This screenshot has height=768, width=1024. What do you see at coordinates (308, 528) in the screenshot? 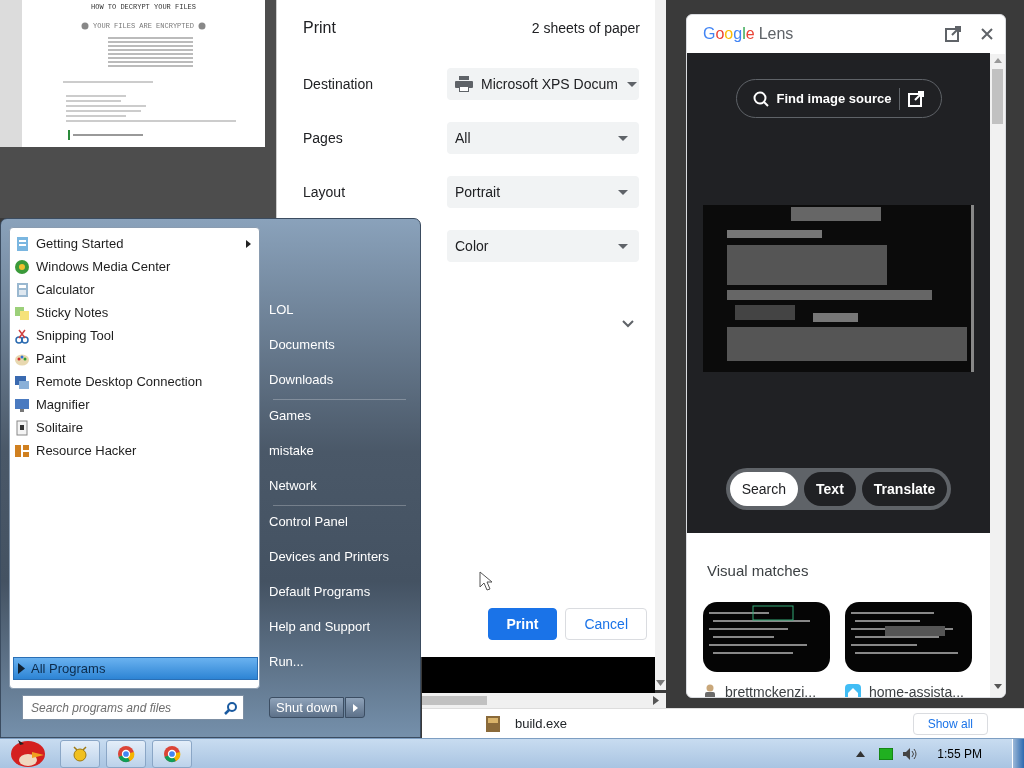
I see `place-link: Control Panel` at bounding box center [308, 528].